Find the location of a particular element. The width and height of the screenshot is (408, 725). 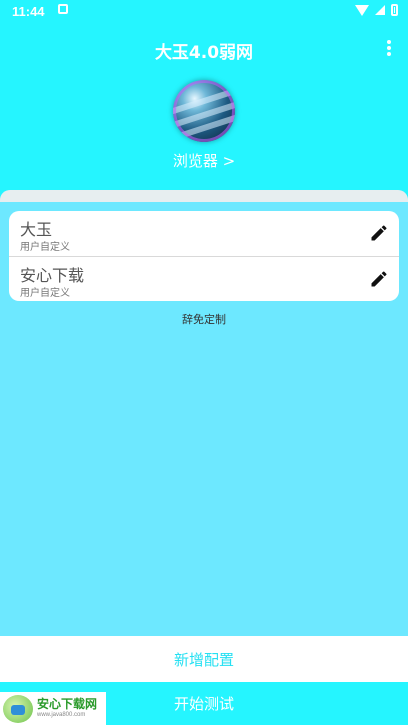

wifi-icon is located at coordinates (362, 10).